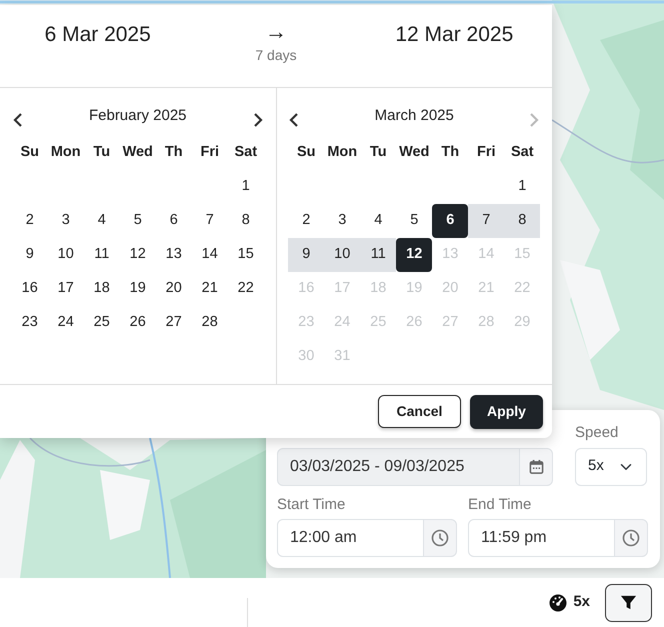 The height and width of the screenshot is (627, 664). Describe the element at coordinates (66, 323) in the screenshot. I see `day-cell: 24` at that location.